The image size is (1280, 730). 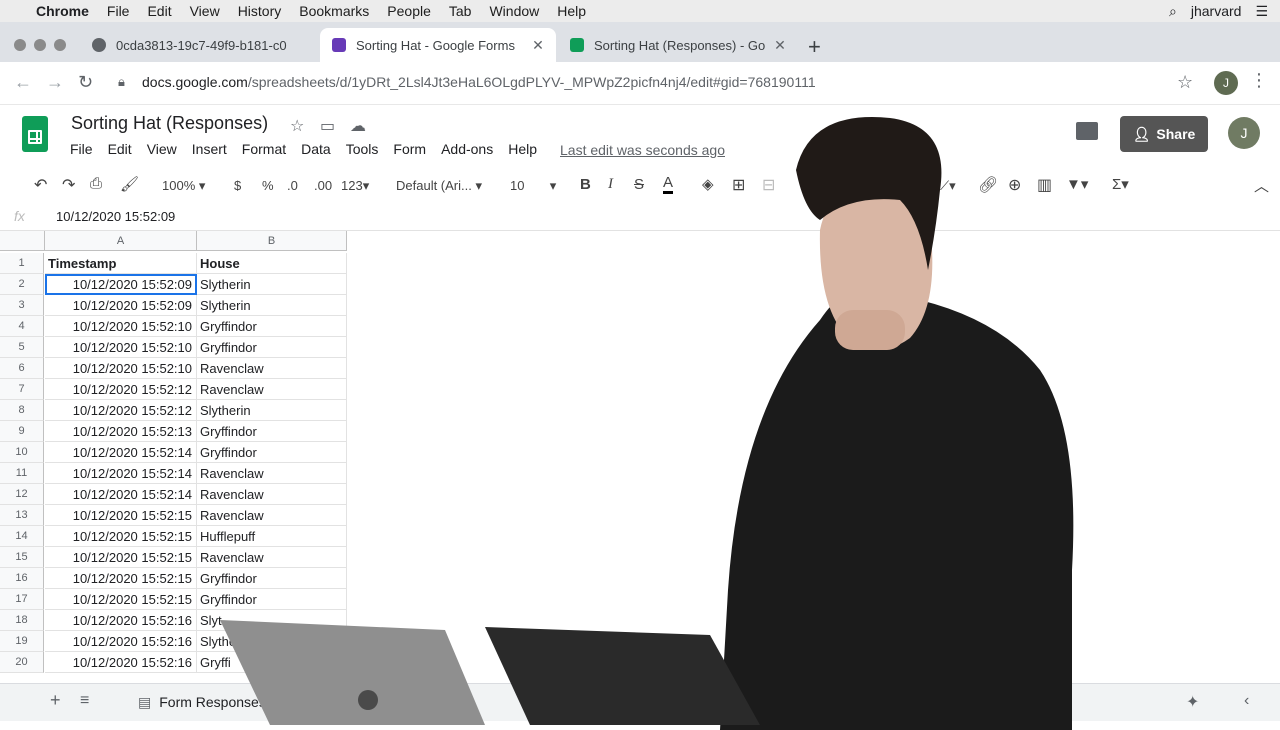 What do you see at coordinates (639, 184) in the screenshot?
I see `strikethrough-icon: S` at bounding box center [639, 184].